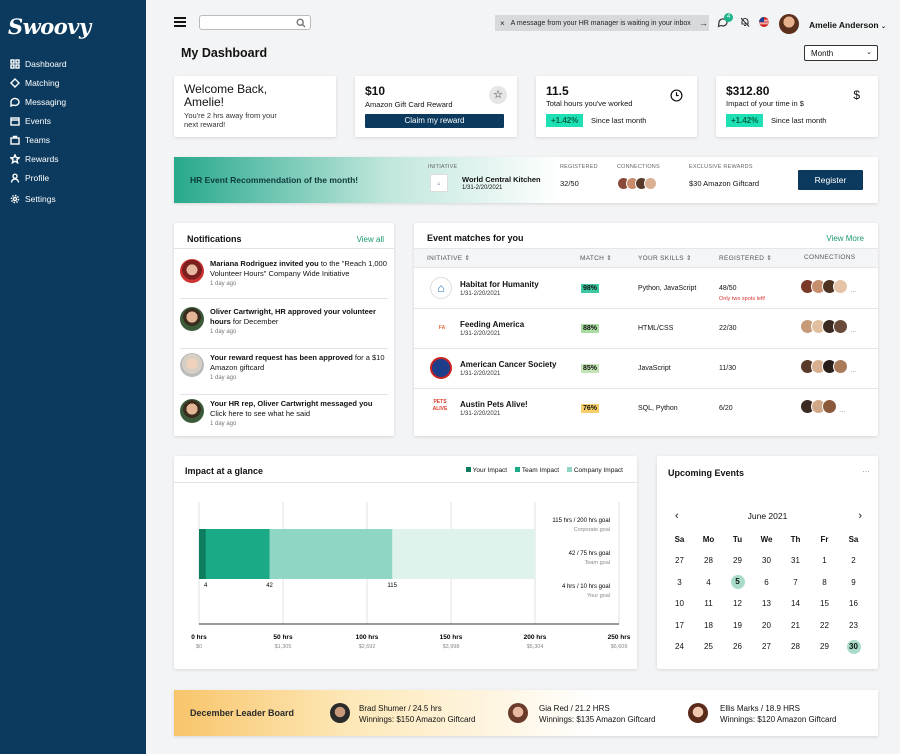  Describe the element at coordinates (830, 180) in the screenshot. I see `register-button: Register` at that location.